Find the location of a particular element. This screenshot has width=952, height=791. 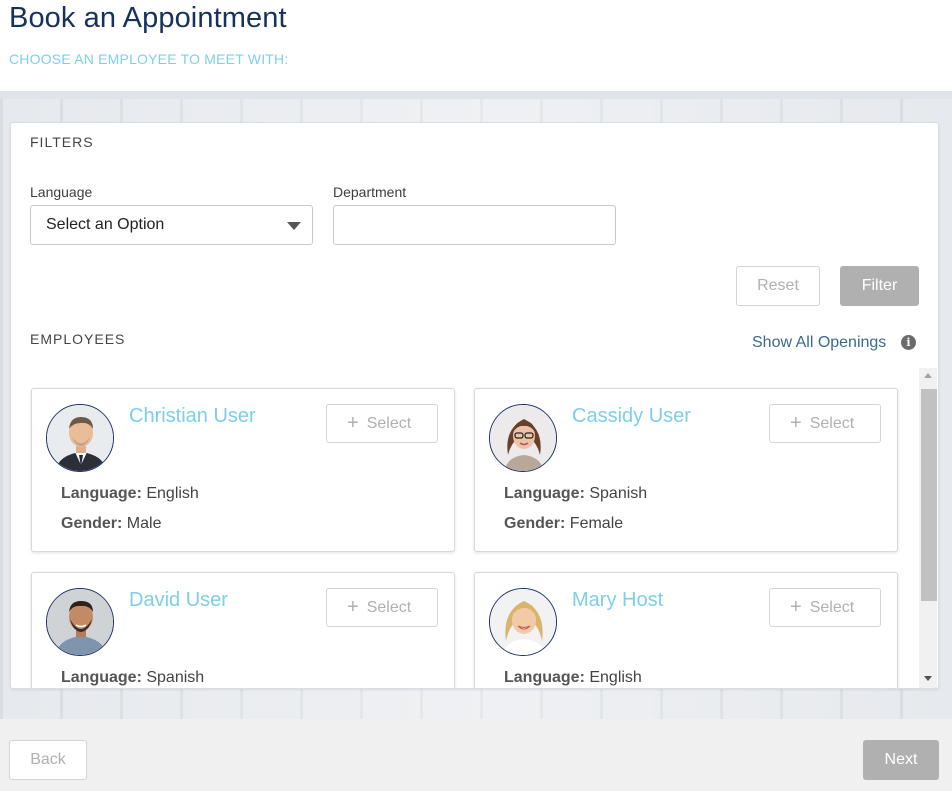

caret-down-icon is located at coordinates (294, 226).